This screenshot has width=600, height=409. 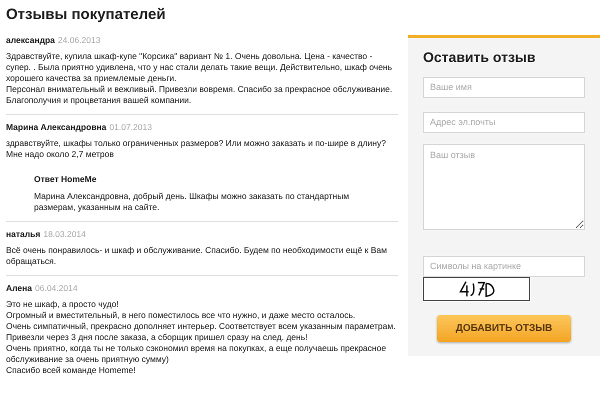 I want to click on review-text: Спасибо всей команде Homeme!, so click(x=71, y=370).